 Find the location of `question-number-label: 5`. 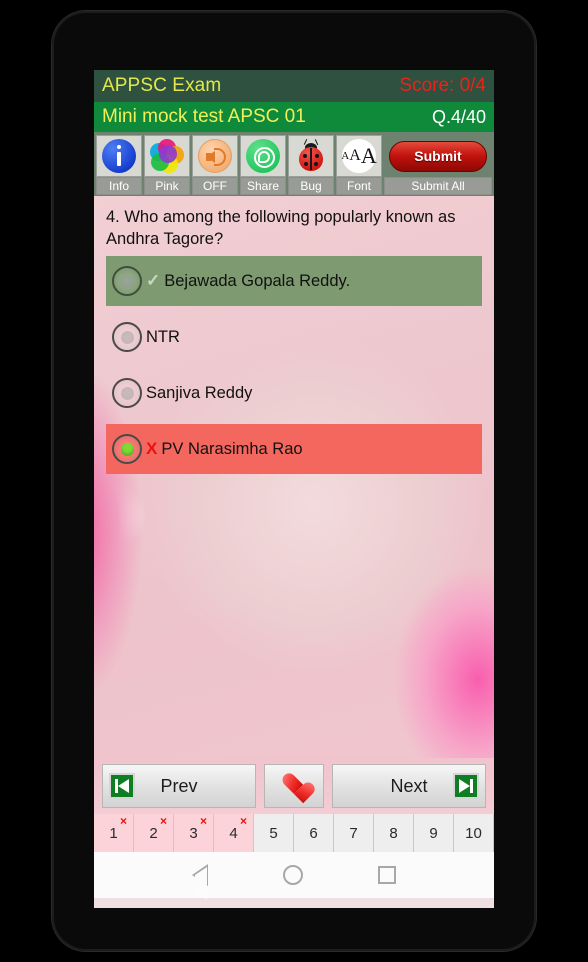

question-number-label: 5 is located at coordinates (273, 833).